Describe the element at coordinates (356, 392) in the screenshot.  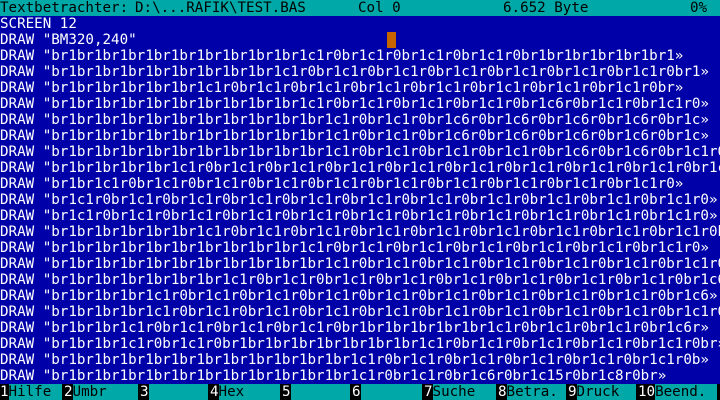
I see `fkey-number: 6` at that location.